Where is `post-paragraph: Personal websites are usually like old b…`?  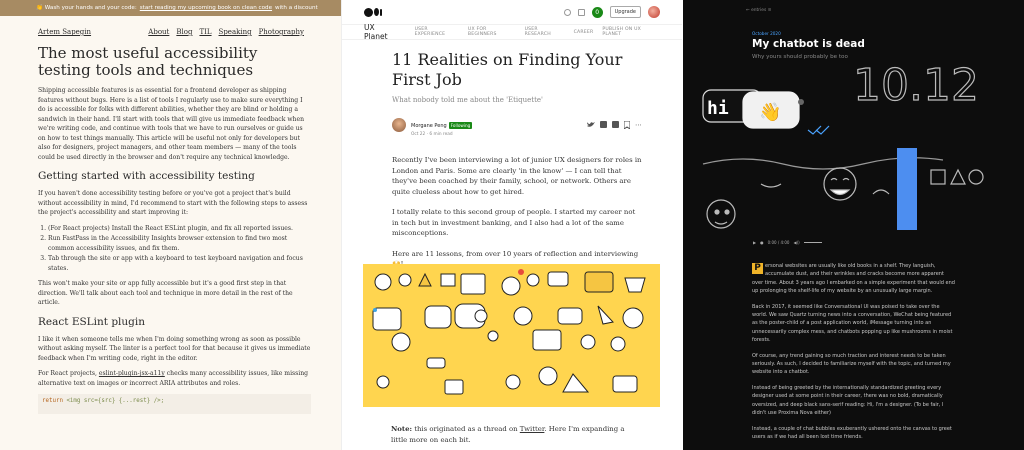
post-paragraph: Personal websites are usually like old b… is located at coordinates (853, 279).